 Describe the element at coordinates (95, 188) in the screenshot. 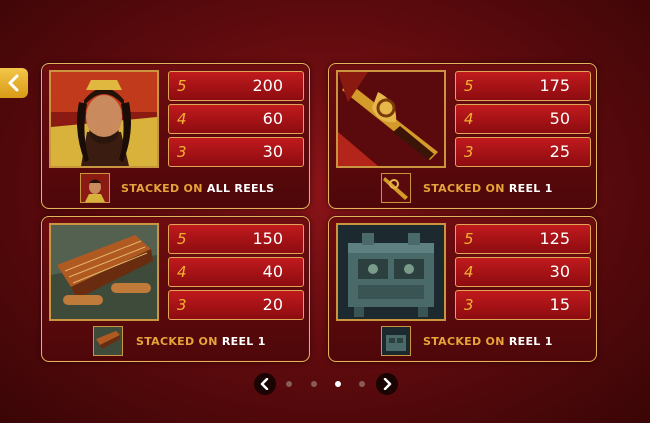

I see `warrior-thumbnail` at that location.